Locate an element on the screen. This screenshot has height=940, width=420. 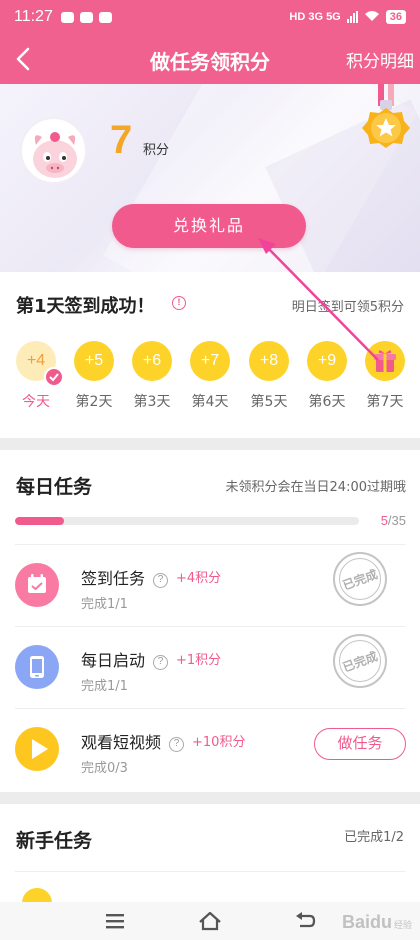
status-right: HD 3G 5G 36 is located at coordinates (347, 17).